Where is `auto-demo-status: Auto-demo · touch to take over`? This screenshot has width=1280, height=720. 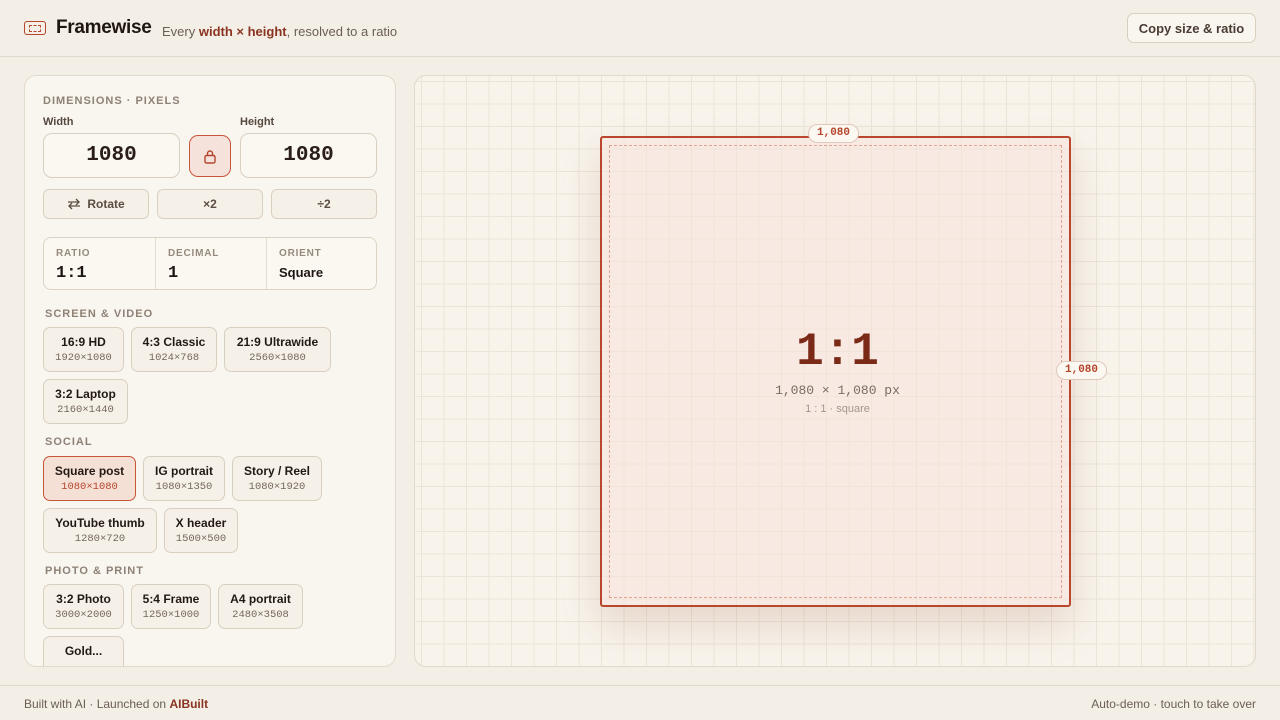 auto-demo-status: Auto-demo · touch to take over is located at coordinates (1173, 704).